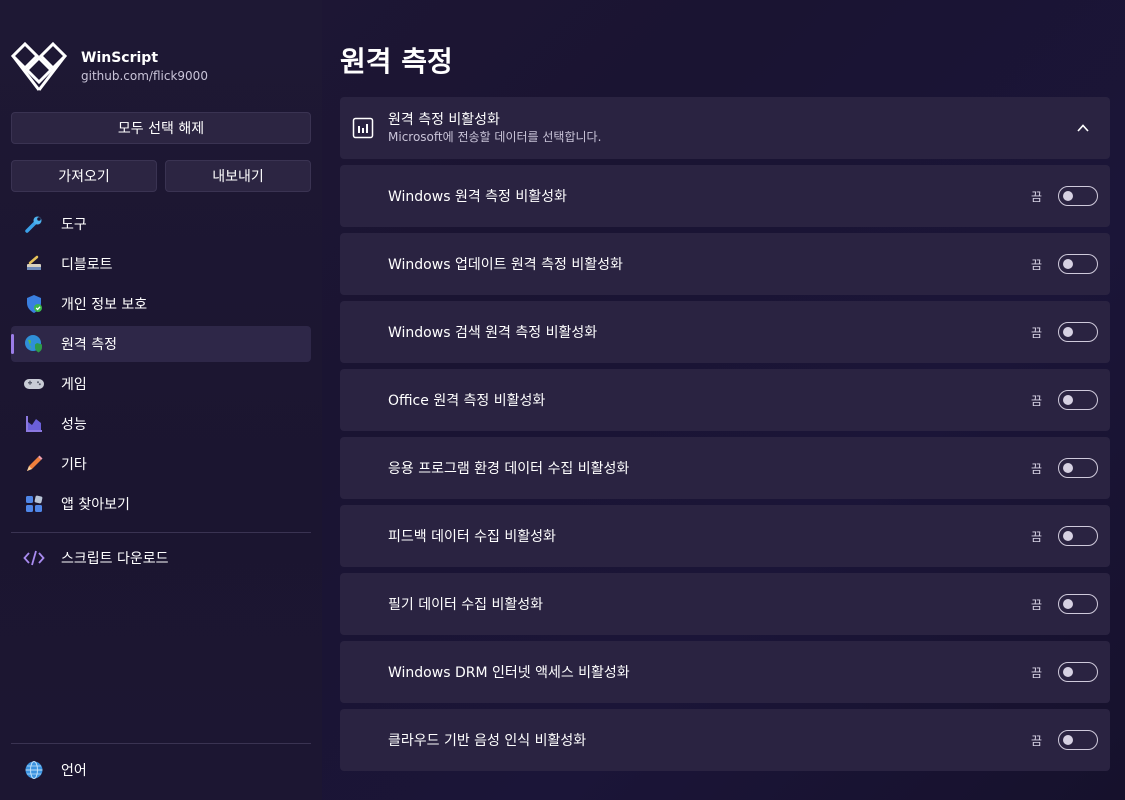 This screenshot has height=800, width=1125. What do you see at coordinates (104, 305) in the screenshot?
I see `sidebar-item-label: 개인 정보 보호` at bounding box center [104, 305].